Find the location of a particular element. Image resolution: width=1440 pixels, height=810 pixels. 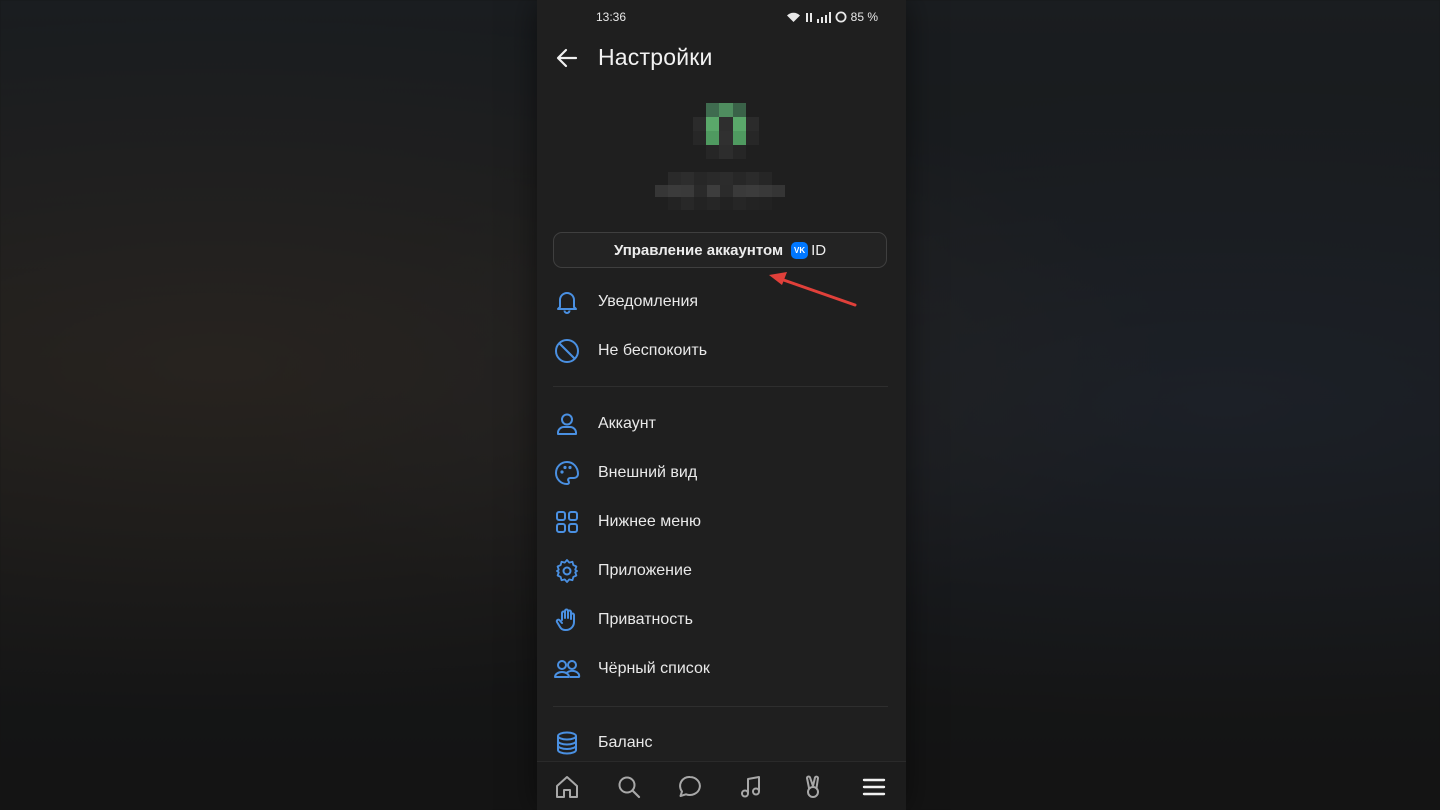

grid-icon is located at coordinates (567, 522).